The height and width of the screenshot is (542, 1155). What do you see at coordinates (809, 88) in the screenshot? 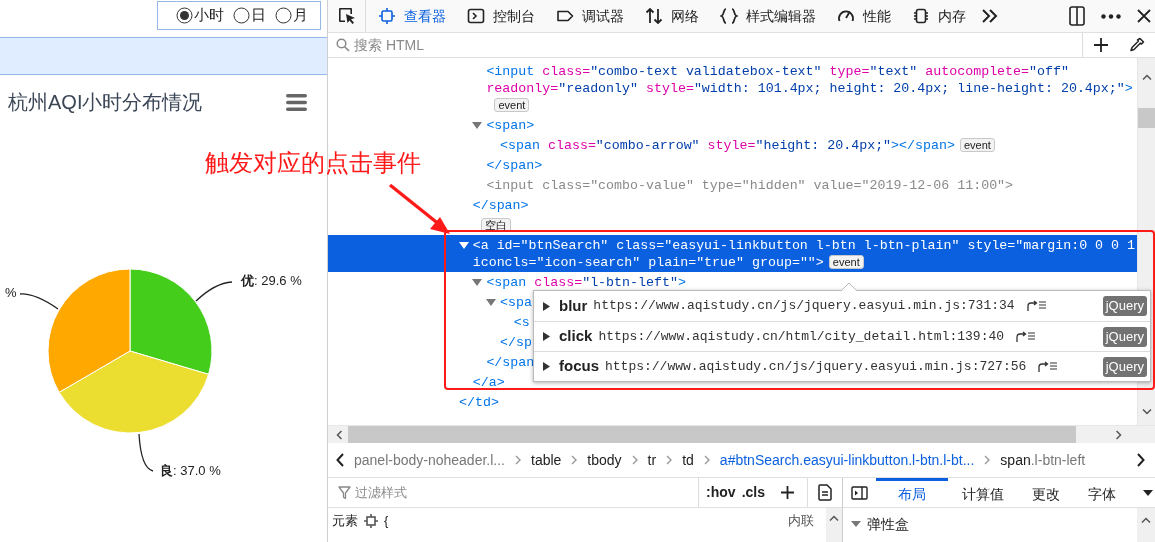
I see `markup-line: readonly="readonly" style="width: 101.4px; height: 20.4px; line-height: 20.4px;">` at bounding box center [809, 88].